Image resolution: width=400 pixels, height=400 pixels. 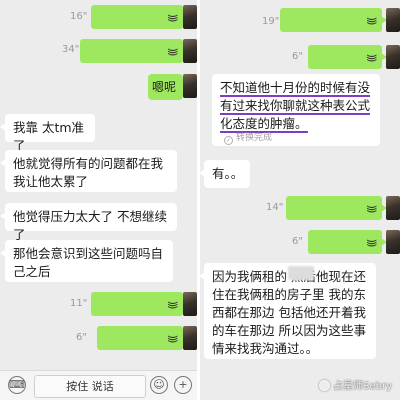 What do you see at coordinates (159, 385) in the screenshot?
I see `smiley-icon: ☺` at bounding box center [159, 385].